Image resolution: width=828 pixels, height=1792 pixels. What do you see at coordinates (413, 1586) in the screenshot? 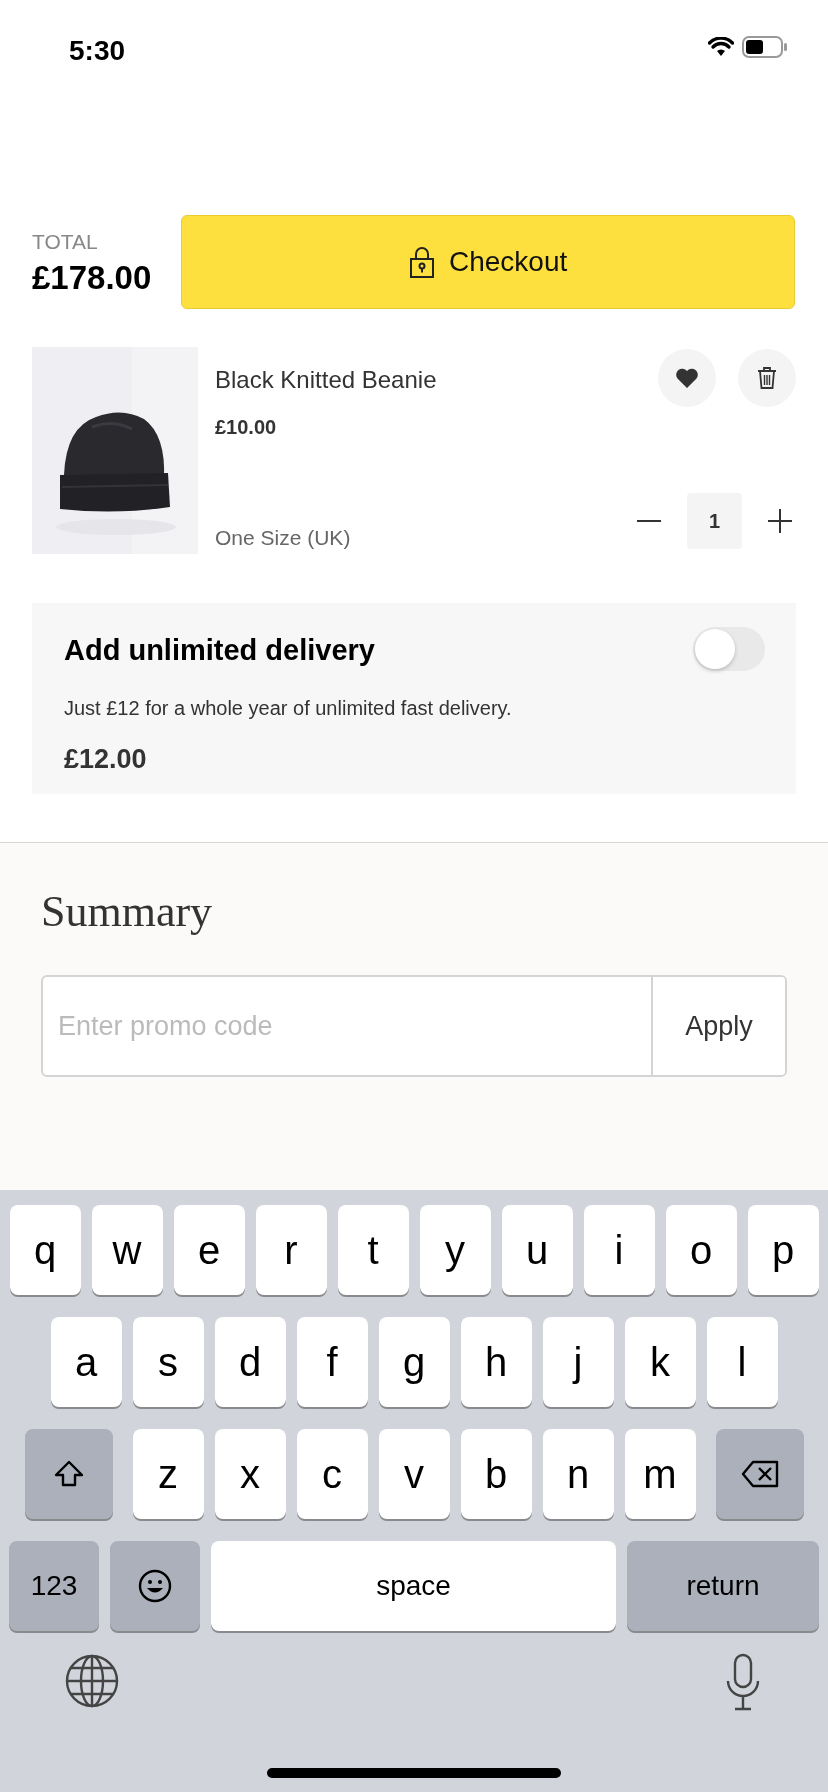
I see `space-key: space` at bounding box center [413, 1586].